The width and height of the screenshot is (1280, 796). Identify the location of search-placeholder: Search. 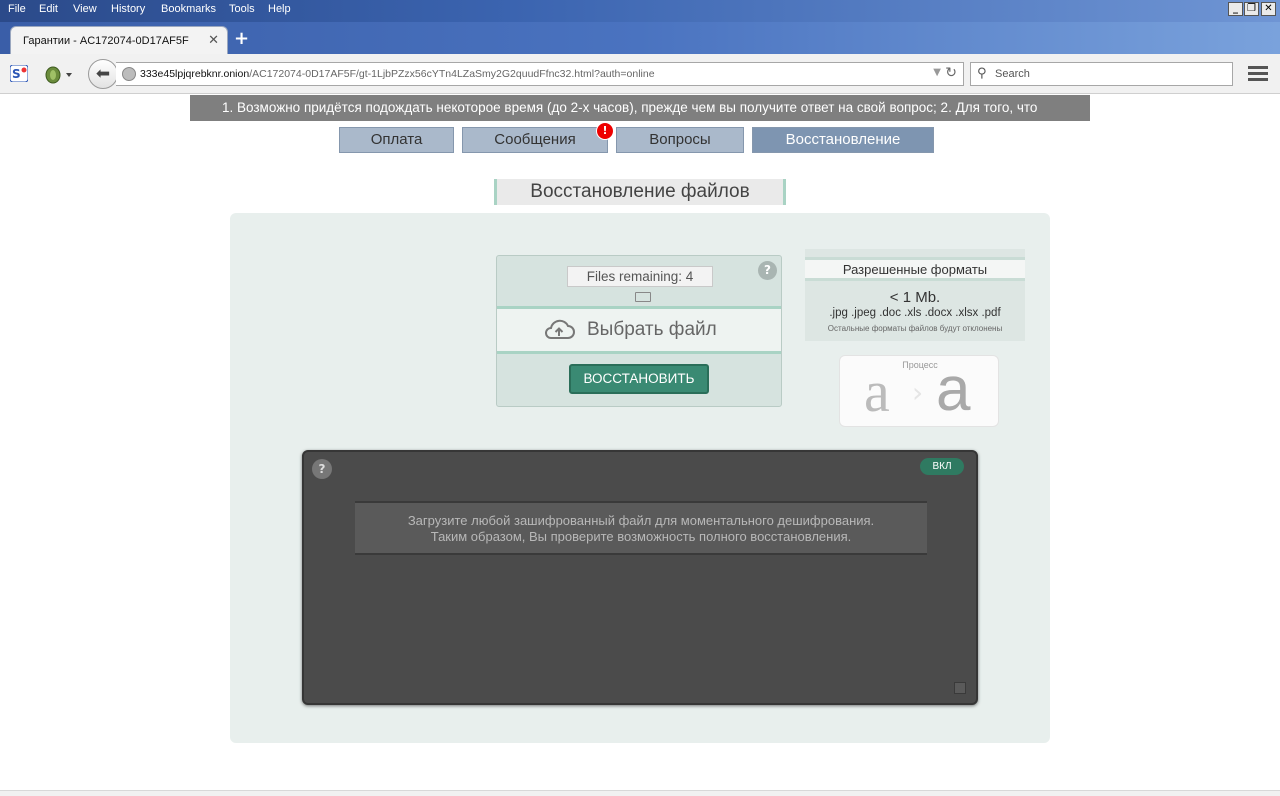
(1012, 74).